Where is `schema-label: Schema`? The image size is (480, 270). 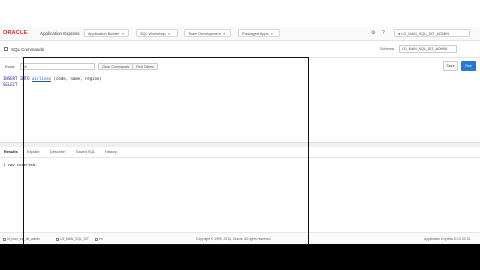 schema-label: Schema is located at coordinates (387, 49).